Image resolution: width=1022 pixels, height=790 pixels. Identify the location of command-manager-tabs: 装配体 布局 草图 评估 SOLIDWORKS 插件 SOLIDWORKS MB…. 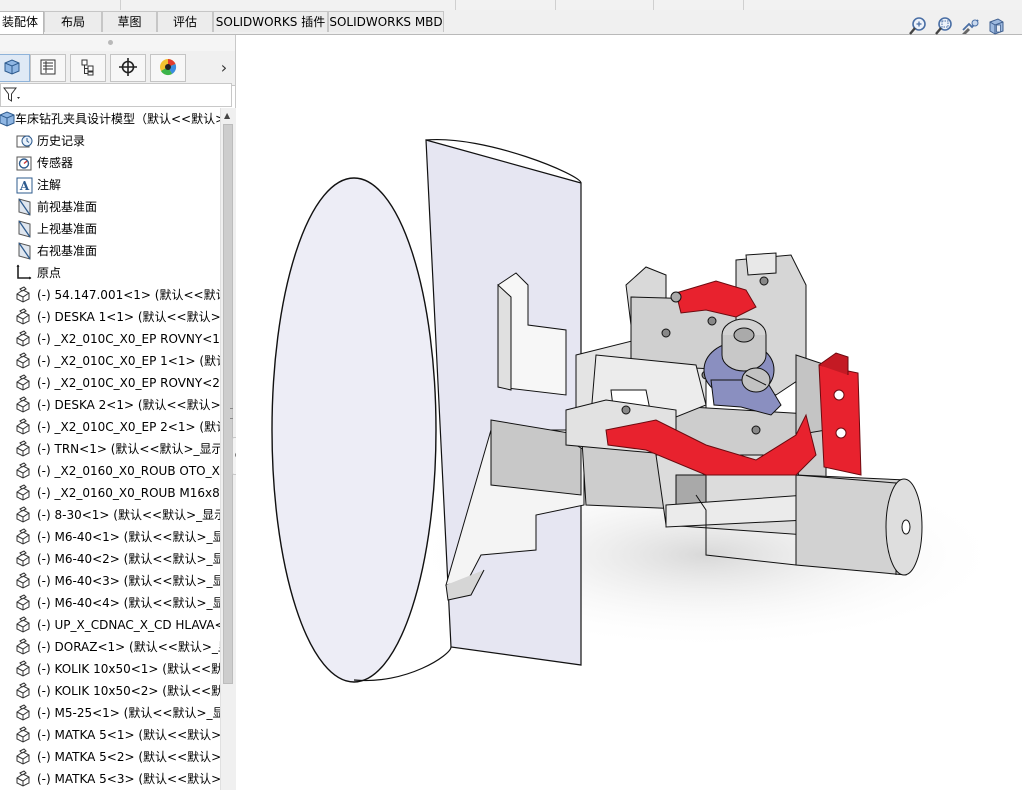
(511, 22).